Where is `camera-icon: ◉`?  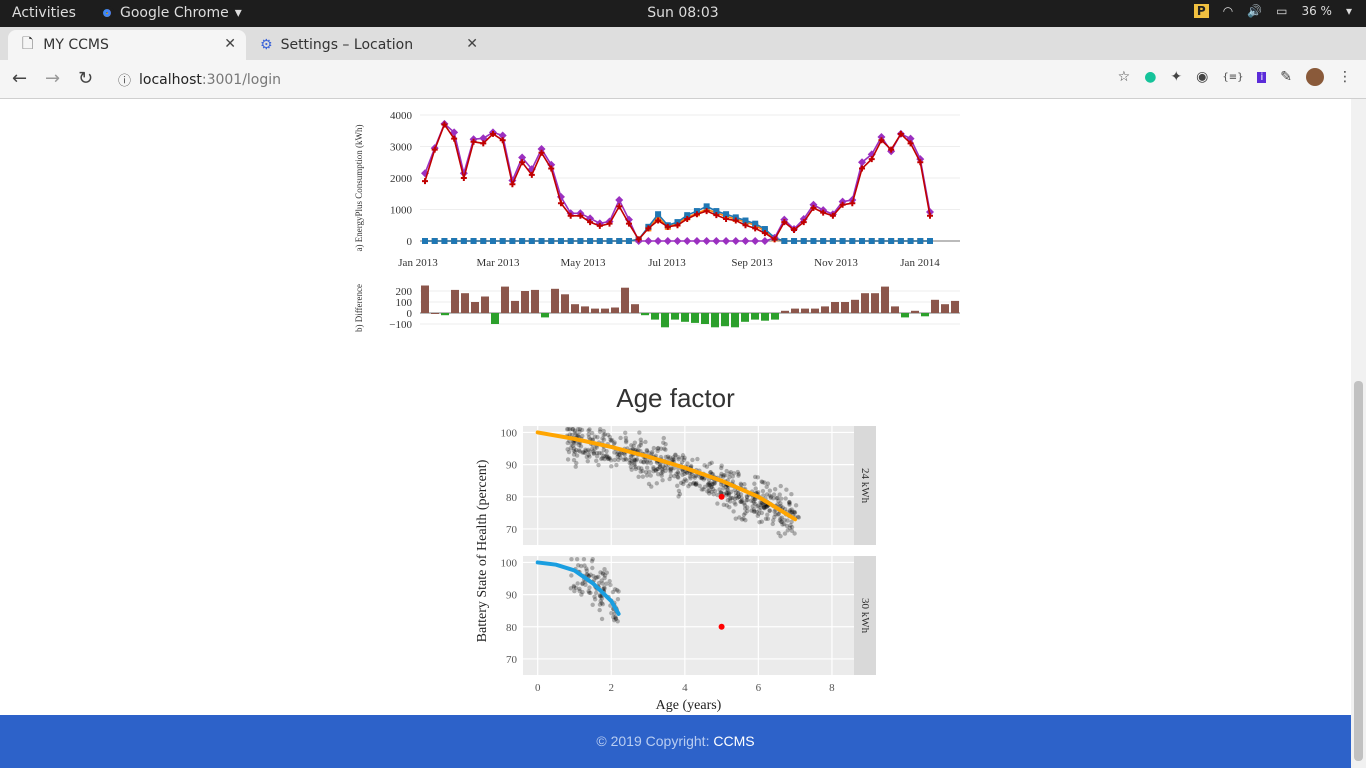
camera-icon: ◉ is located at coordinates (1202, 77).